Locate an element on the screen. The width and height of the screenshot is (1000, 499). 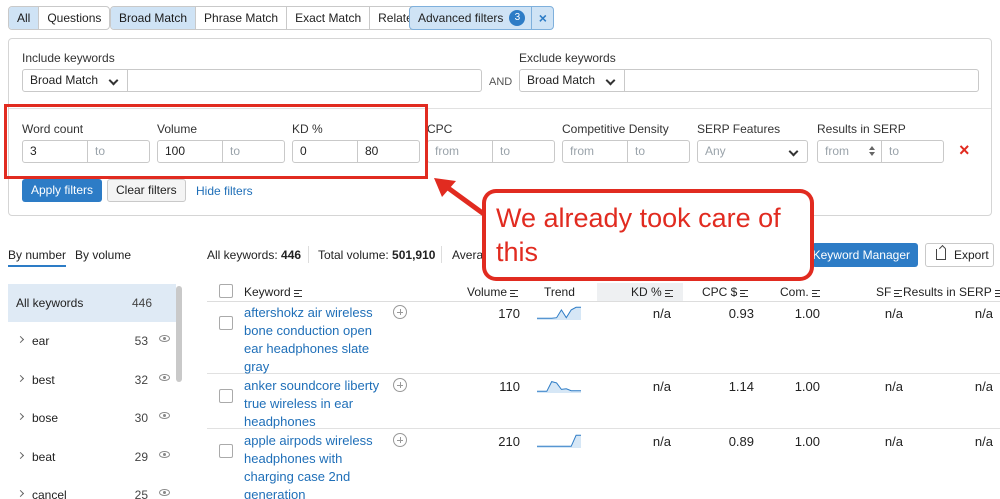
results-in-serp-label: Results in SERP is located at coordinates (861, 129).